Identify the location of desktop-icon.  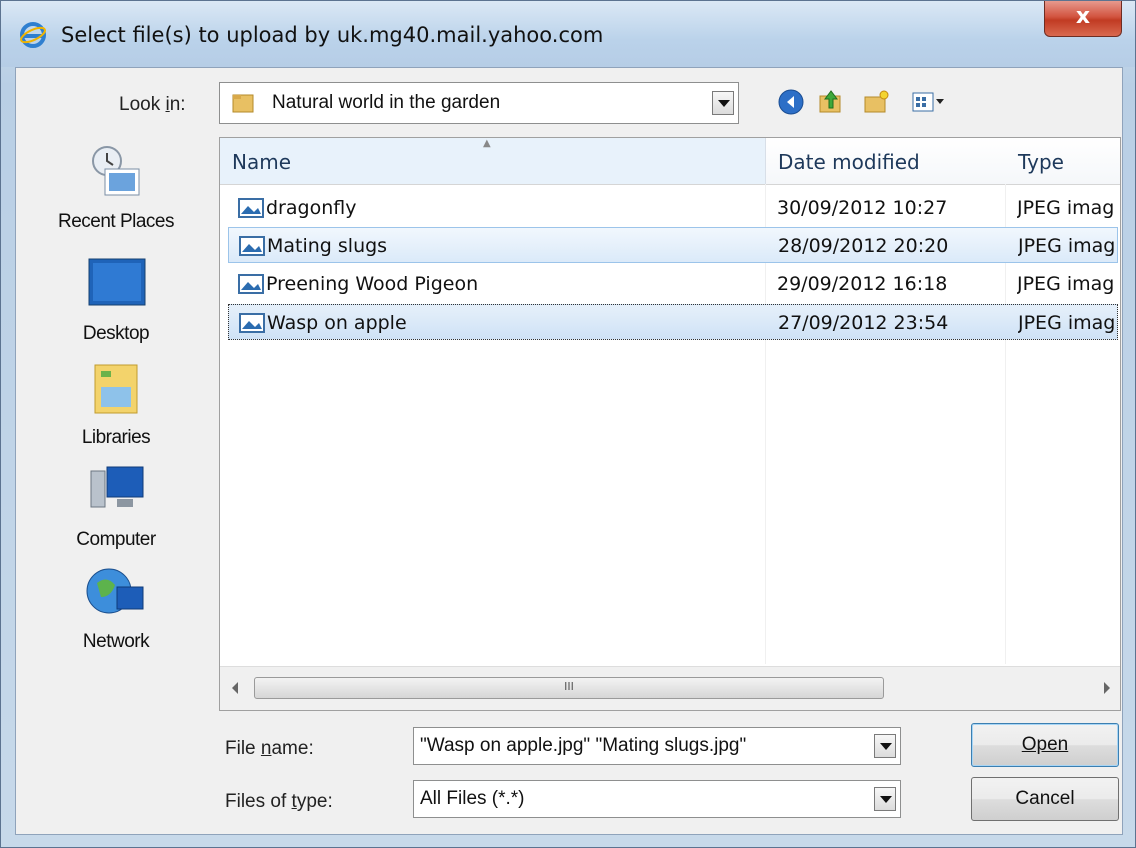
(117, 282).